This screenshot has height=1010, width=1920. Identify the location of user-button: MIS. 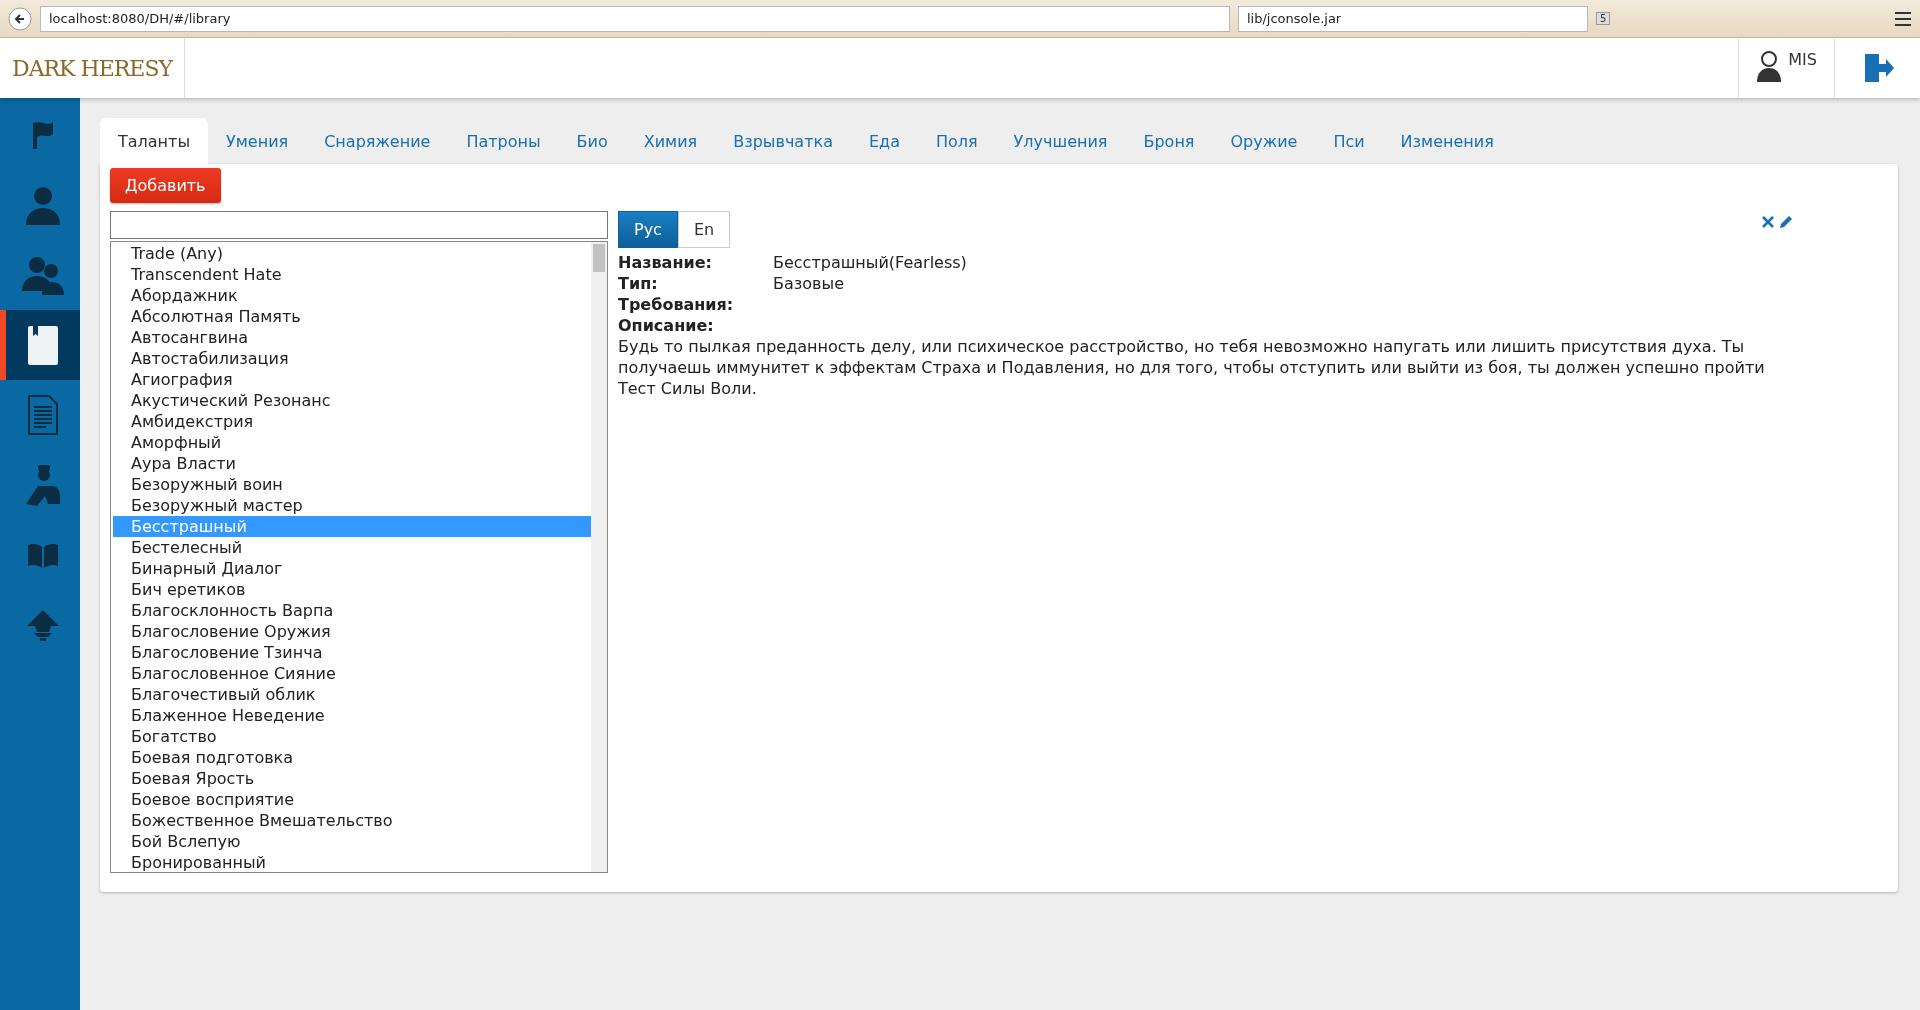
(1786, 68).